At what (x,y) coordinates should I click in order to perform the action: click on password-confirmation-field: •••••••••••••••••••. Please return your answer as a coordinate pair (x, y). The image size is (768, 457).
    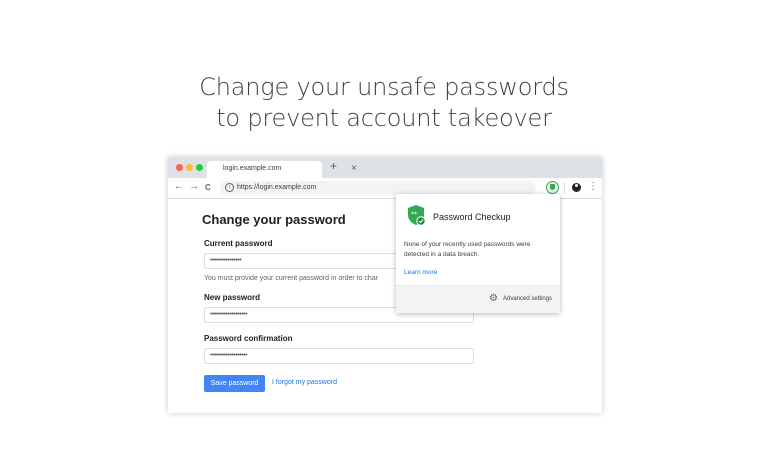
    Looking at the image, I should click on (339, 356).